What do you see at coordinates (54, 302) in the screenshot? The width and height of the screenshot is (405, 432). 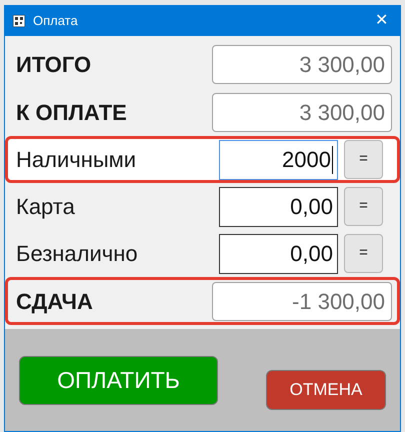 I see `total-label: СДАЧА` at bounding box center [54, 302].